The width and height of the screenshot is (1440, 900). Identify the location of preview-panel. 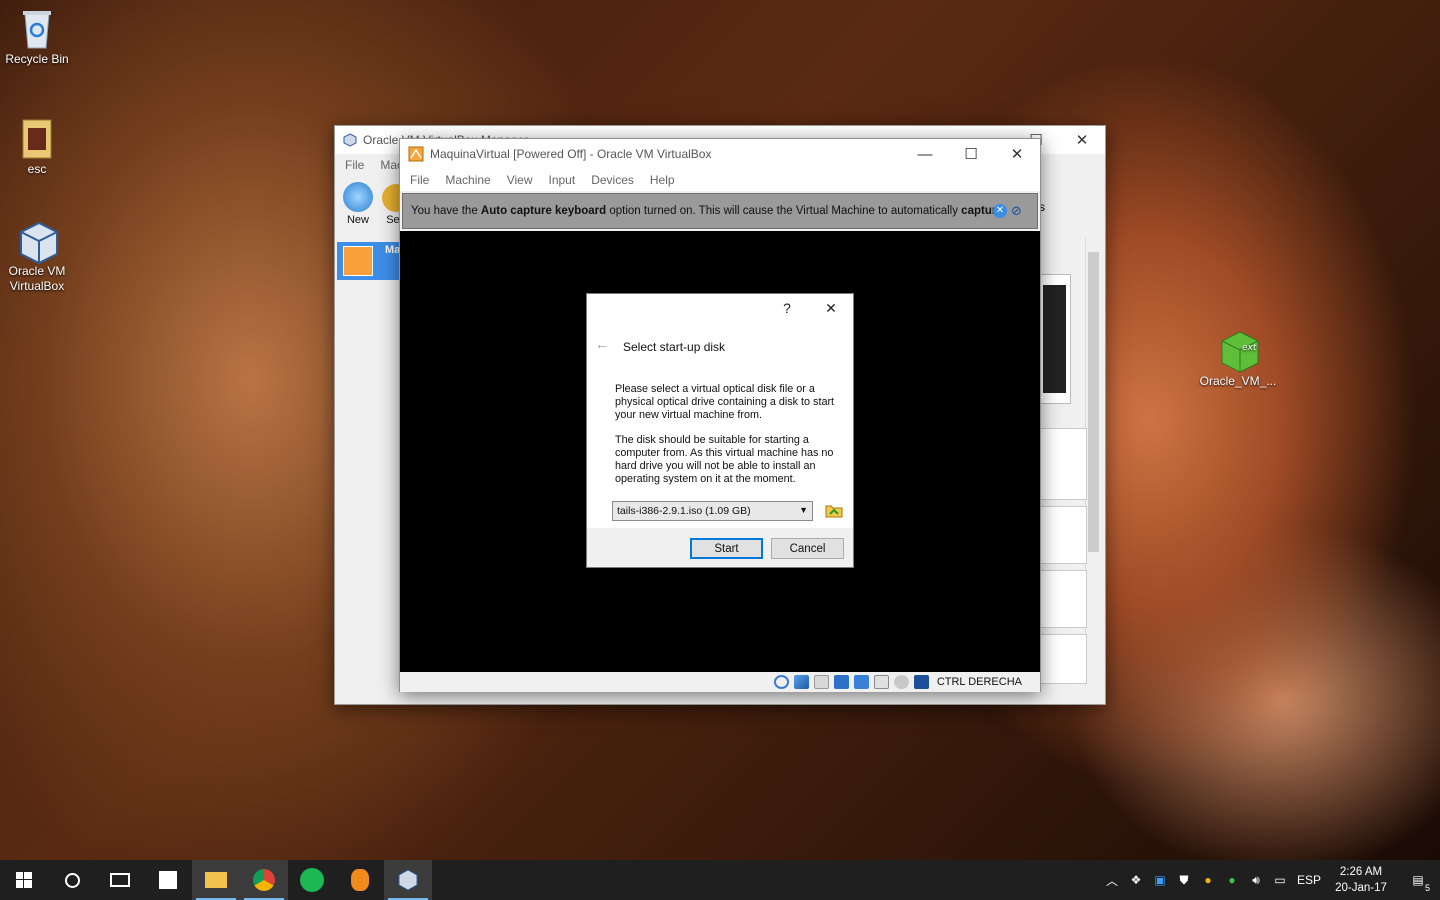
(1055, 339).